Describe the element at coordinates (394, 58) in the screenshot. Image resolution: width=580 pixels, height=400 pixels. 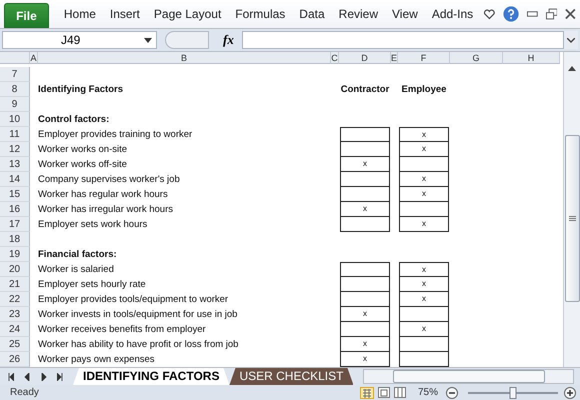
I see `column-header: E` at that location.